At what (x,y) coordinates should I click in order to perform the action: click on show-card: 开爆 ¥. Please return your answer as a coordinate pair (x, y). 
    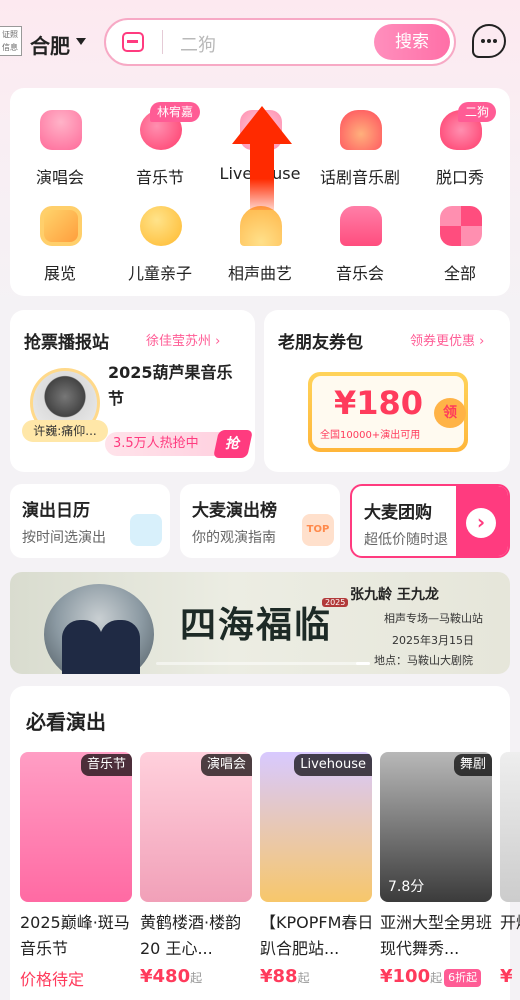
    Looking at the image, I should click on (510, 869).